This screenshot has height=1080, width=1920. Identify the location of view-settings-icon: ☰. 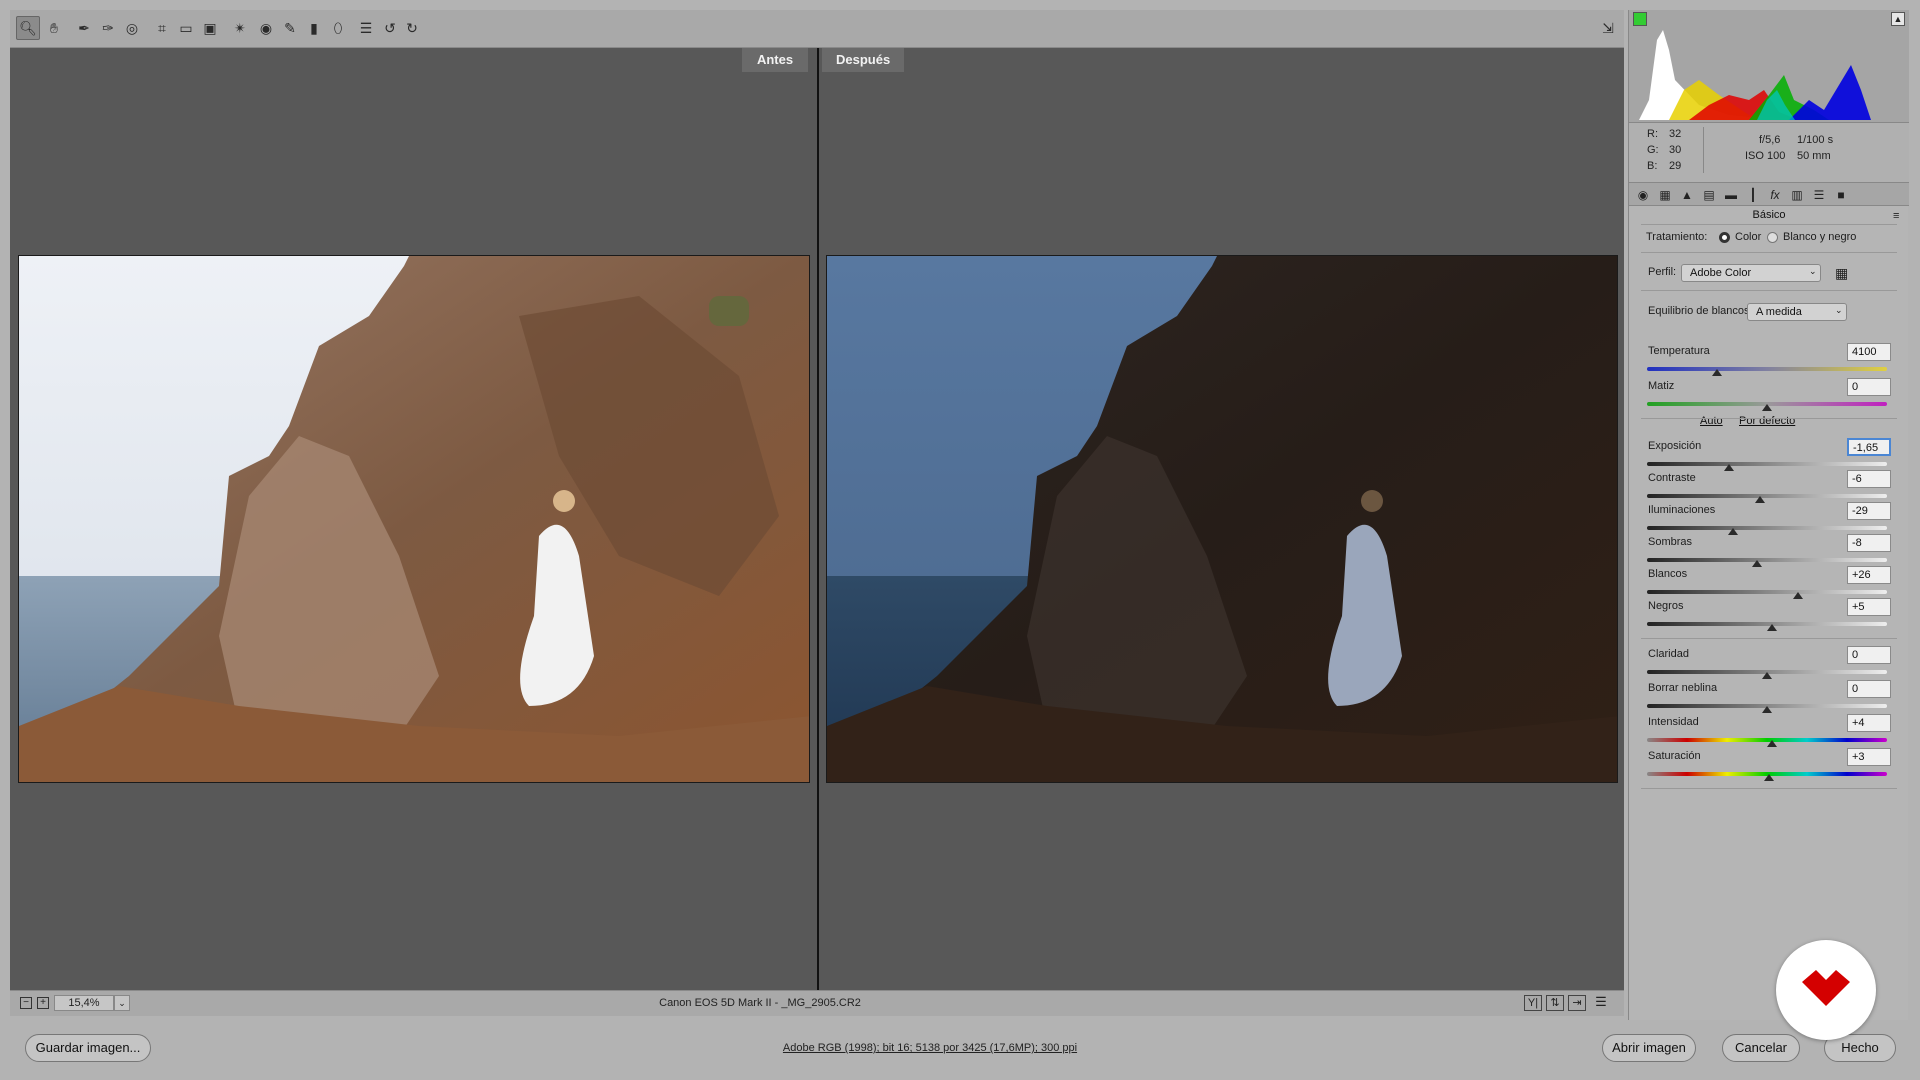
(1601, 1003).